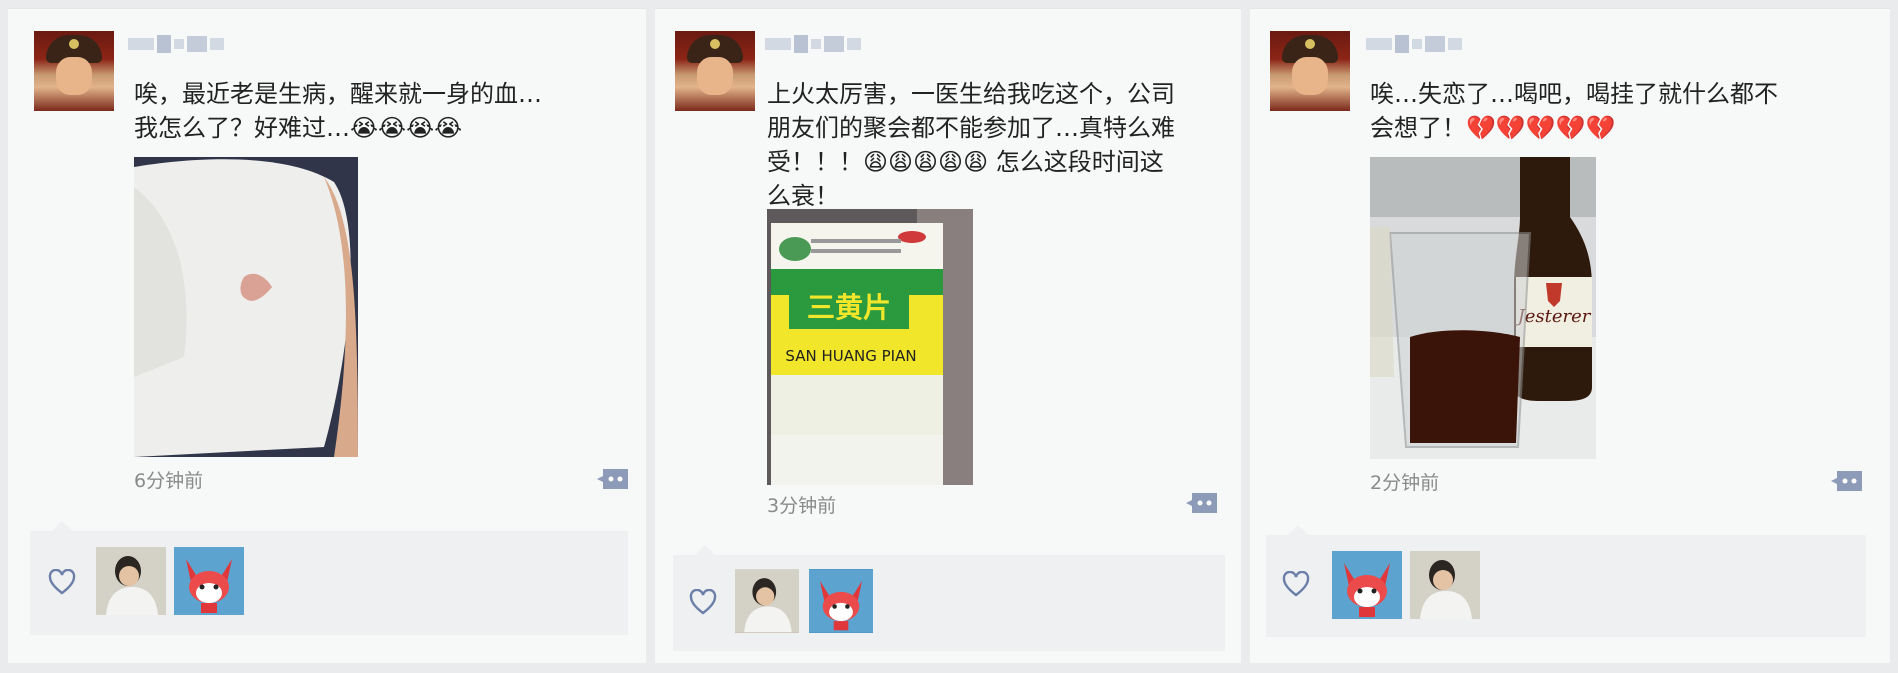 The height and width of the screenshot is (673, 1898). I want to click on post-text-line: 会想了！💔💔💔💔💔, so click(1493, 128).